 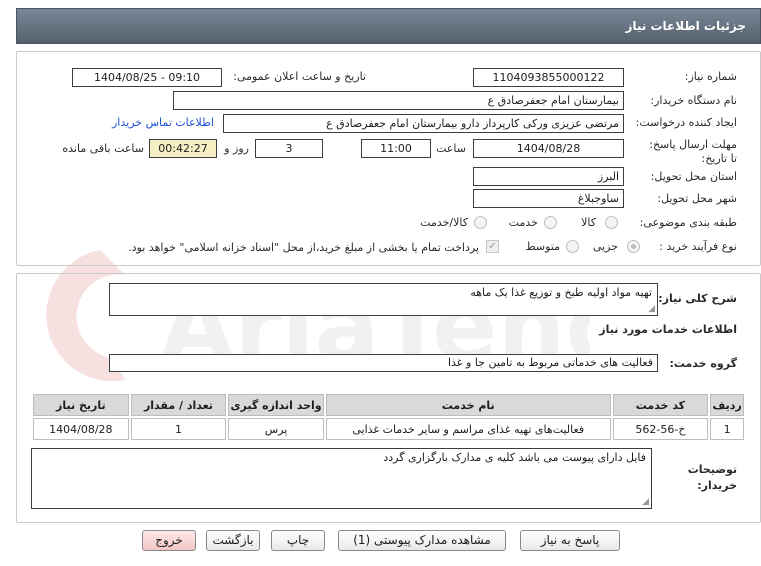 I want to click on need-number-field: 1104093855000122, so click(x=548, y=77).